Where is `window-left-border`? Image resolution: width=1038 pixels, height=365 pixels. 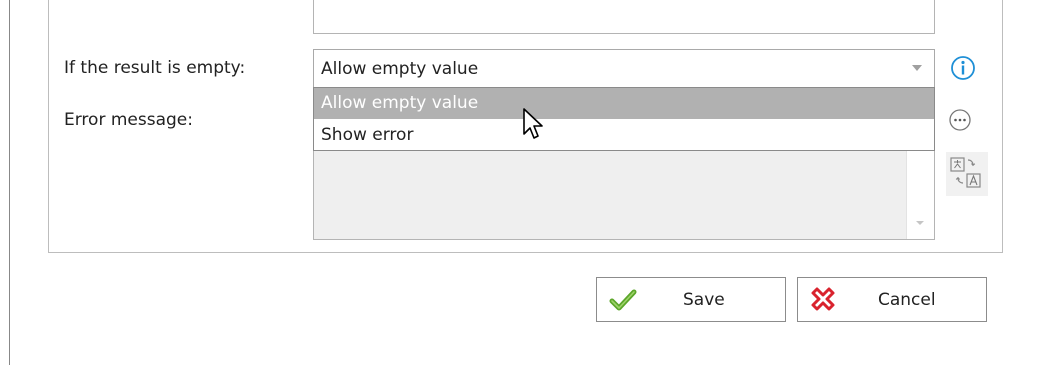
window-left-border is located at coordinates (9, 182).